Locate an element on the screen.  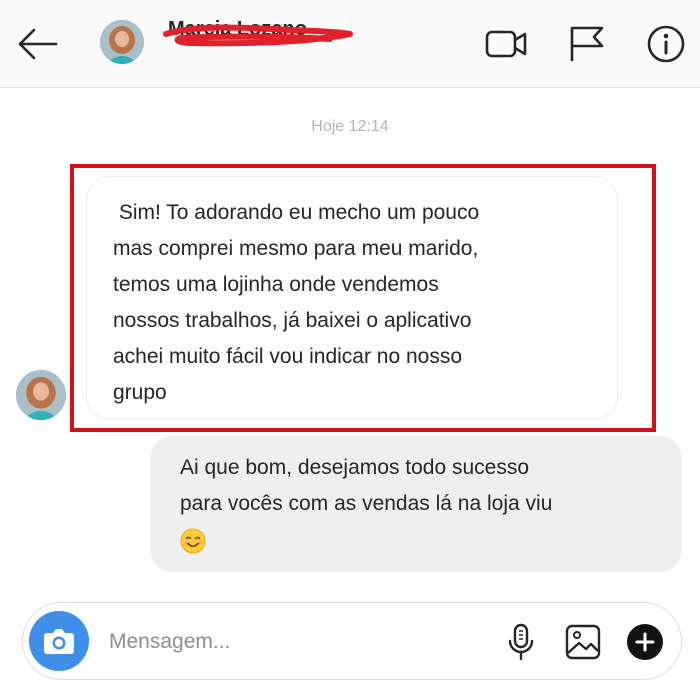
flag-icon is located at coordinates (587, 44).